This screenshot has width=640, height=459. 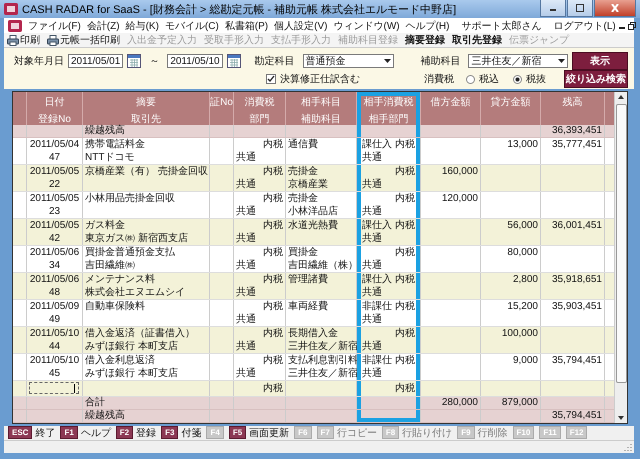 What do you see at coordinates (525, 360) in the screenshot?
I see `table-cell: 9,000` at bounding box center [525, 360].